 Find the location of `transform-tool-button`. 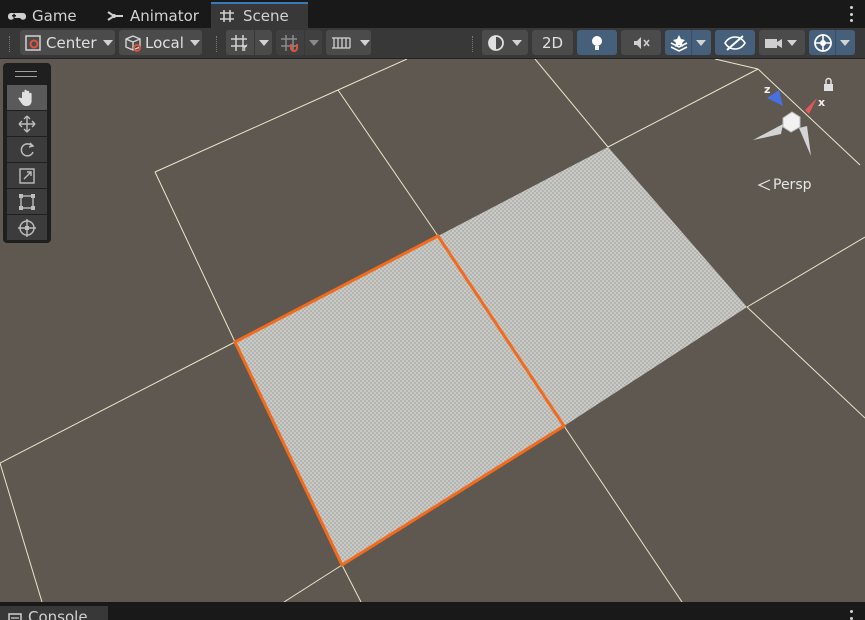

transform-tool-button is located at coordinates (27, 227).